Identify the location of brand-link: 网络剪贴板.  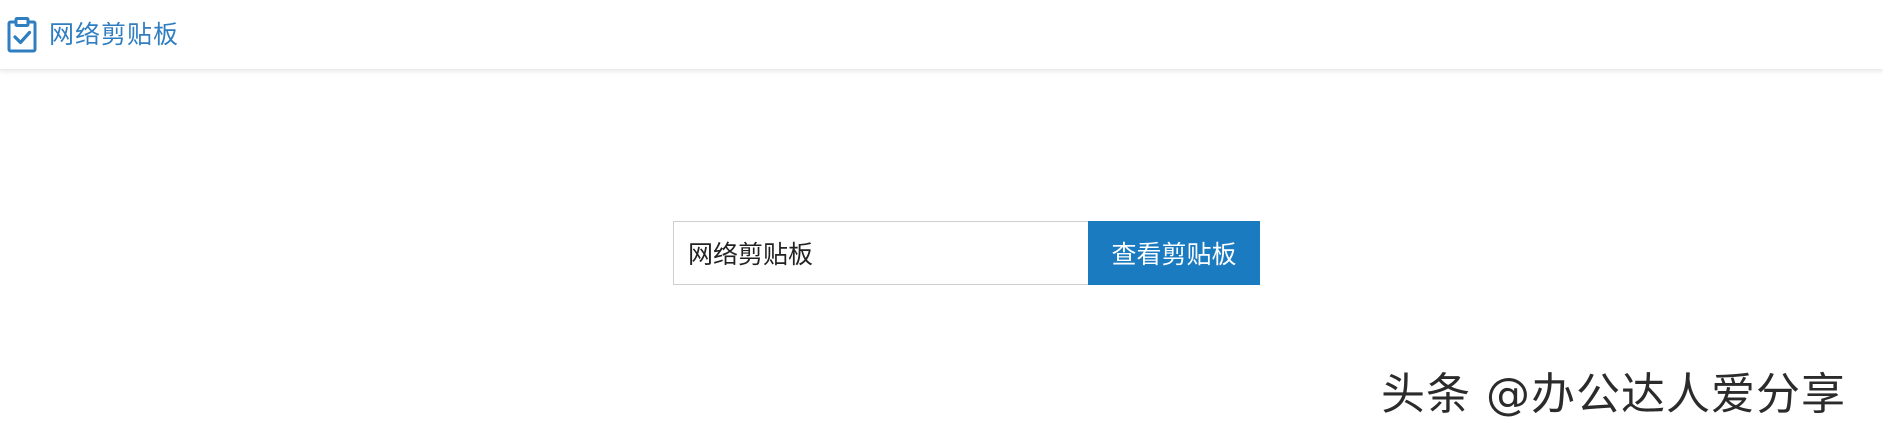
(92, 35).